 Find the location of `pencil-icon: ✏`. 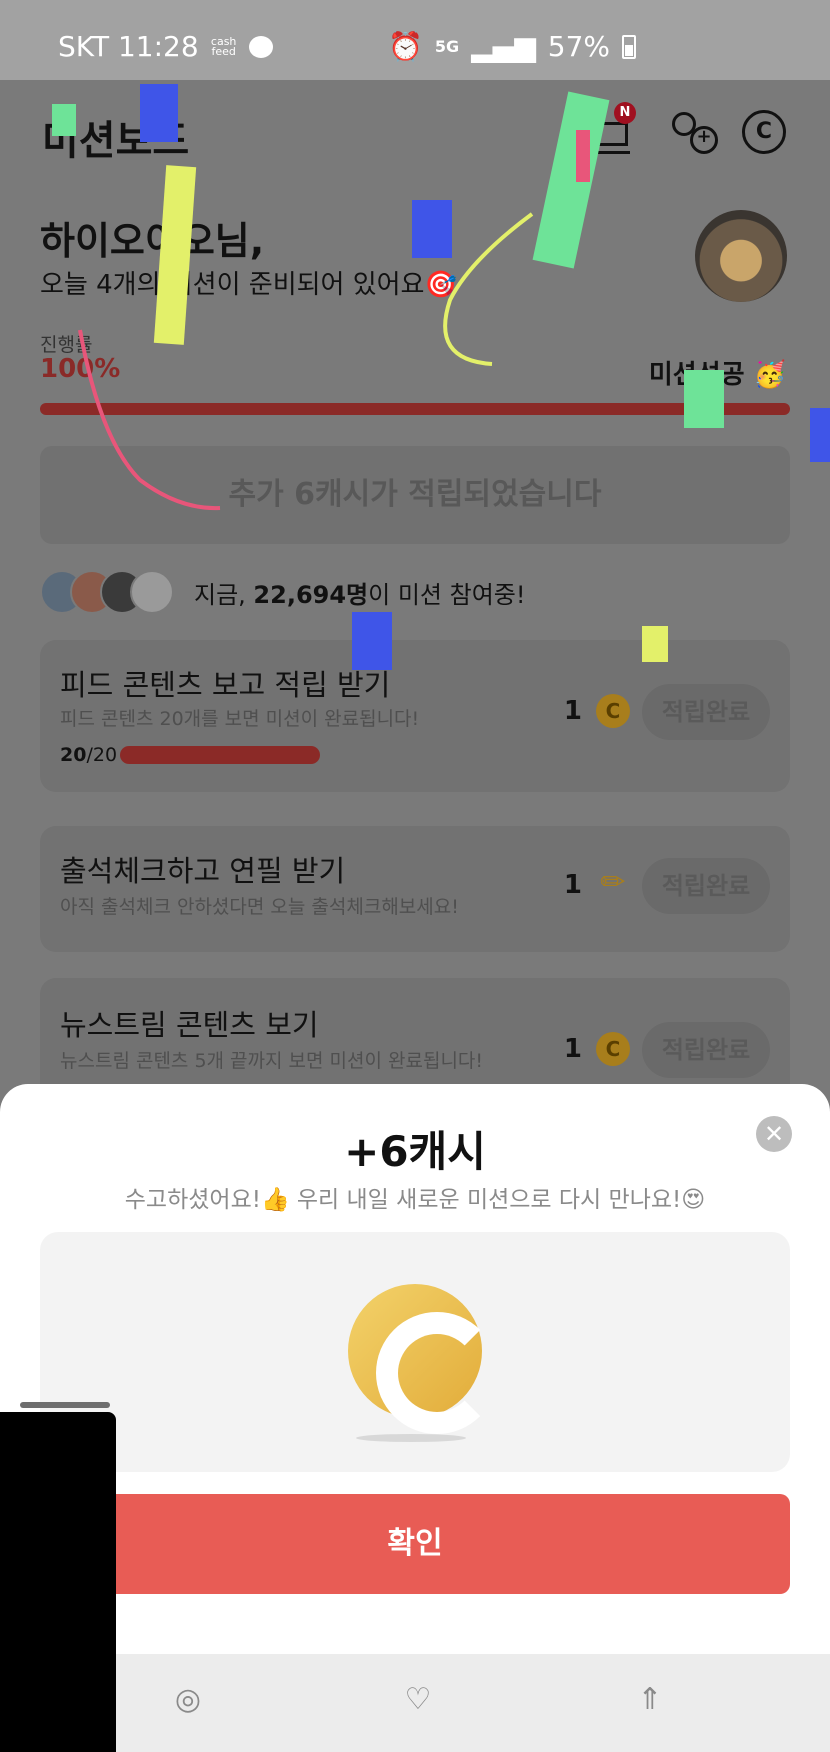

pencil-icon: ✏ is located at coordinates (613, 882).